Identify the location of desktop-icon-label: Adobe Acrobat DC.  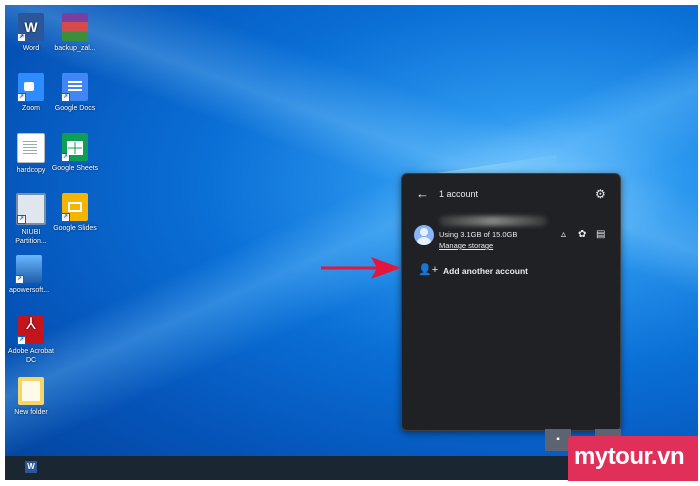
(31, 356).